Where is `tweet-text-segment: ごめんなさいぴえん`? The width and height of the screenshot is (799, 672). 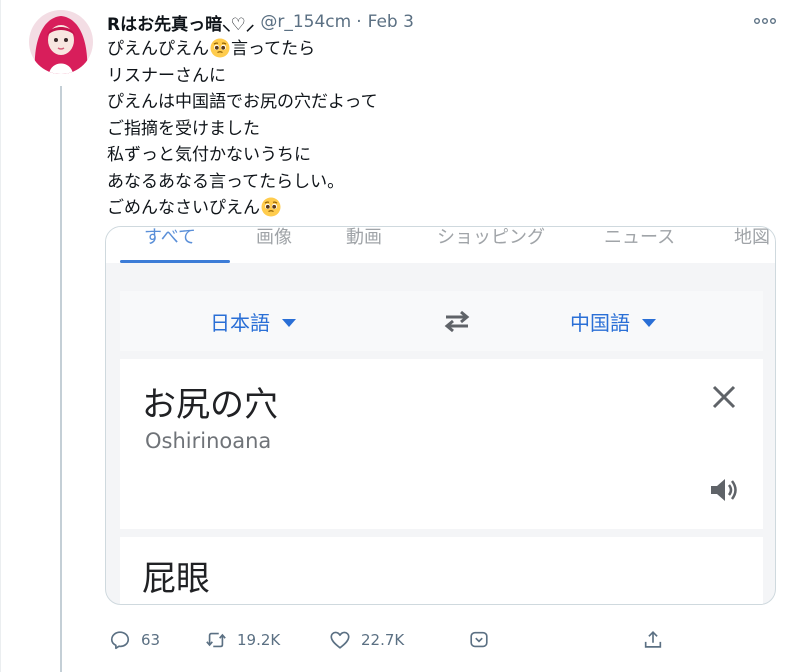 tweet-text-segment: ごめんなさいぴえん is located at coordinates (183, 208).